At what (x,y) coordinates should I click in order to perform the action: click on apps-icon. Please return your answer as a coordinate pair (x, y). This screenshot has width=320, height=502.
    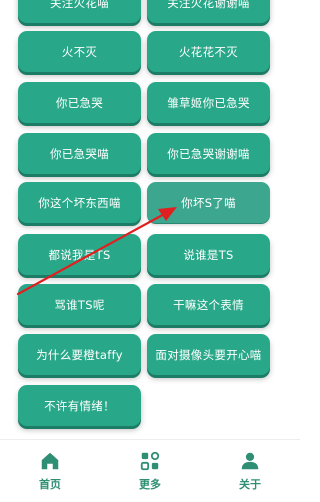
    Looking at the image, I should click on (150, 461).